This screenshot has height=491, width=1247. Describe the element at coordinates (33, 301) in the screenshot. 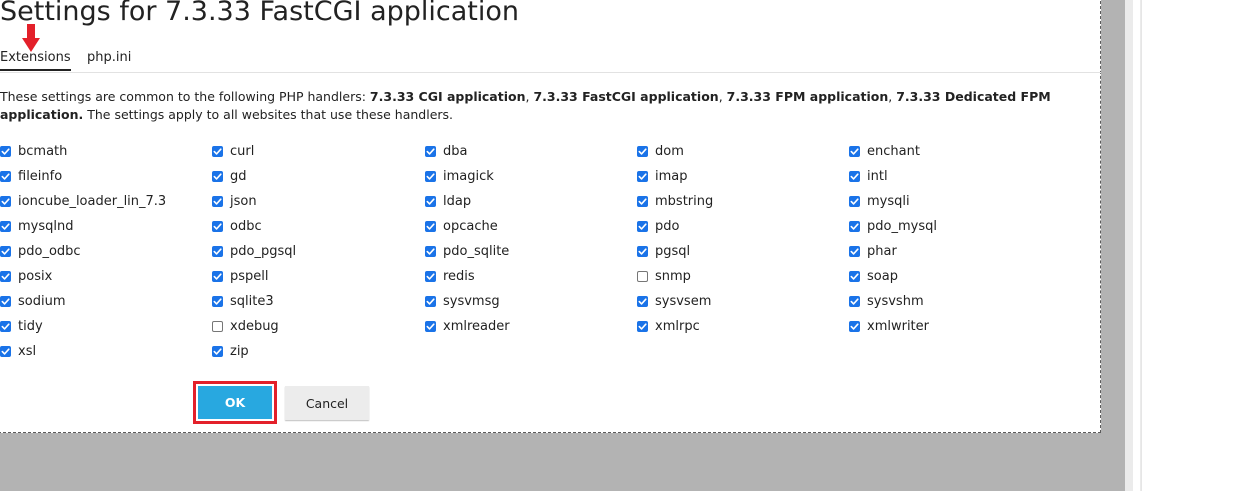

I see `extension-item: sodium` at that location.